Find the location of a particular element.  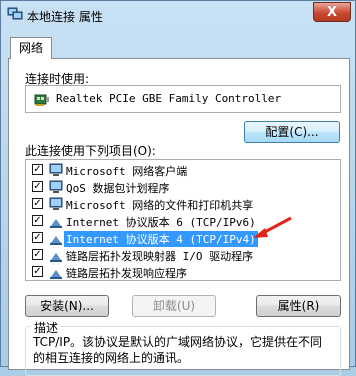

list-item: ✓ Microsoft 网络的文件和打印机共享 is located at coordinates (183, 204).